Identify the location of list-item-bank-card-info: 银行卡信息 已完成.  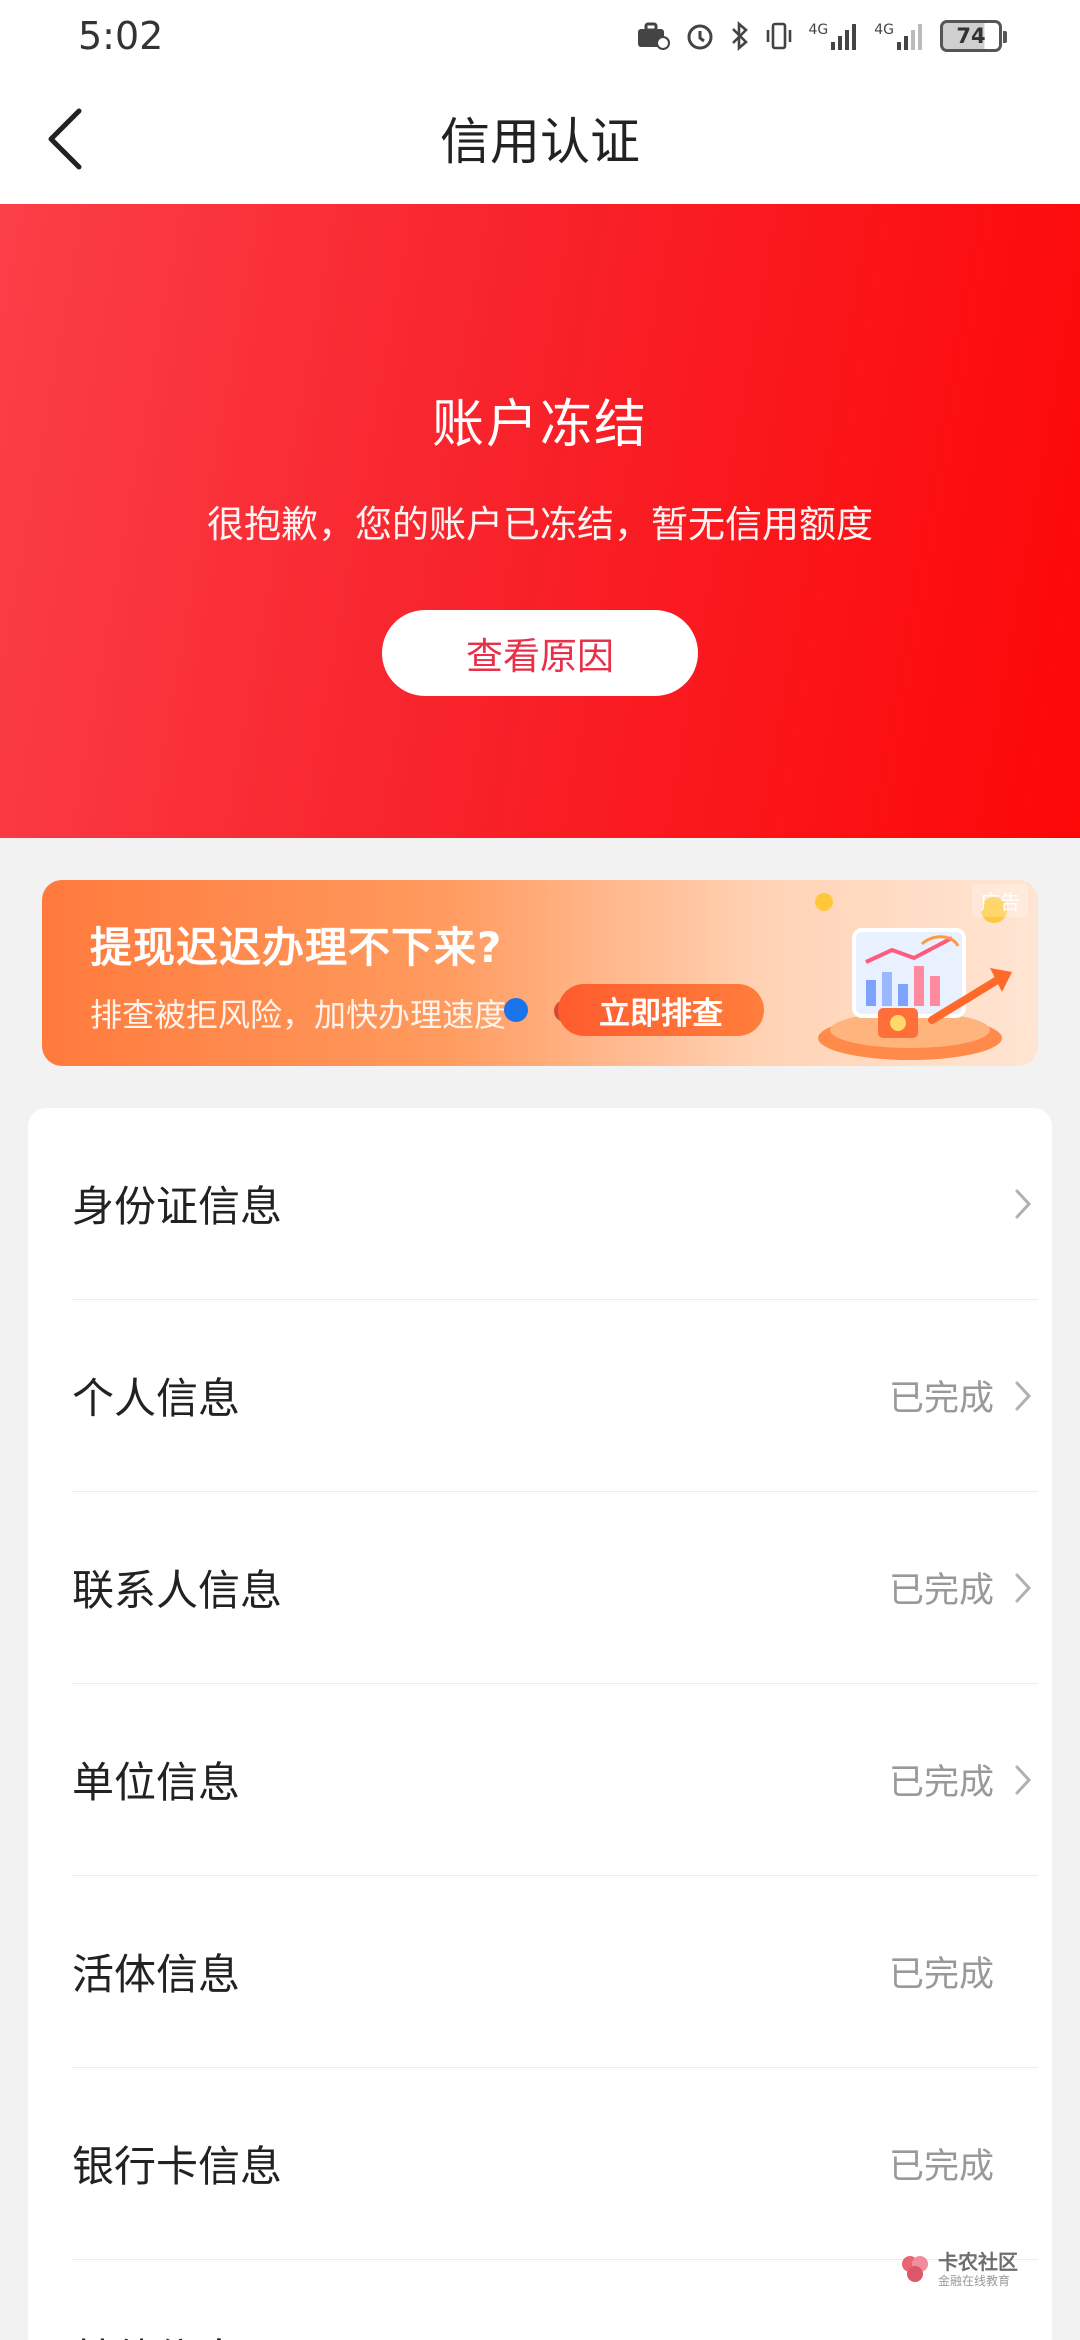
(555, 2164).